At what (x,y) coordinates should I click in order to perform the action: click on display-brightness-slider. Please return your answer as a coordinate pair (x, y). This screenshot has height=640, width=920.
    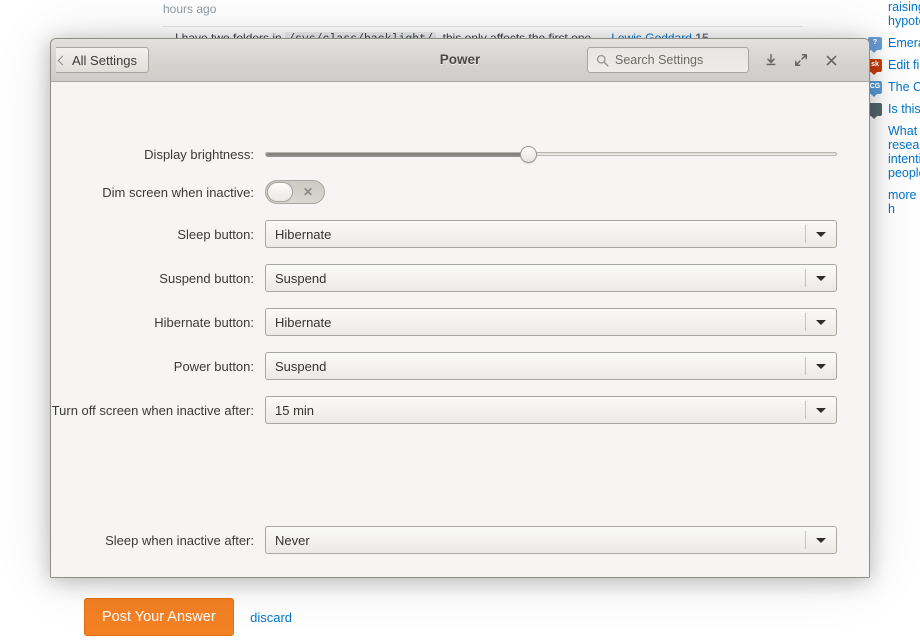
    Looking at the image, I should click on (551, 154).